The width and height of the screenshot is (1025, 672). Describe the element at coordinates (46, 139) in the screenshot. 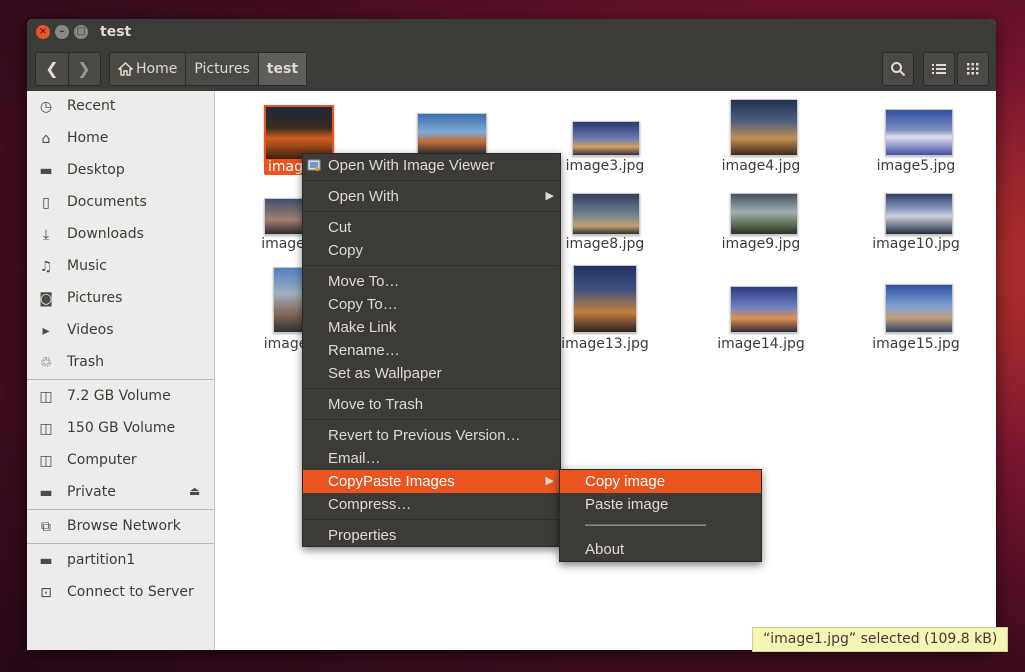

I see `home-icon: ⌂` at that location.